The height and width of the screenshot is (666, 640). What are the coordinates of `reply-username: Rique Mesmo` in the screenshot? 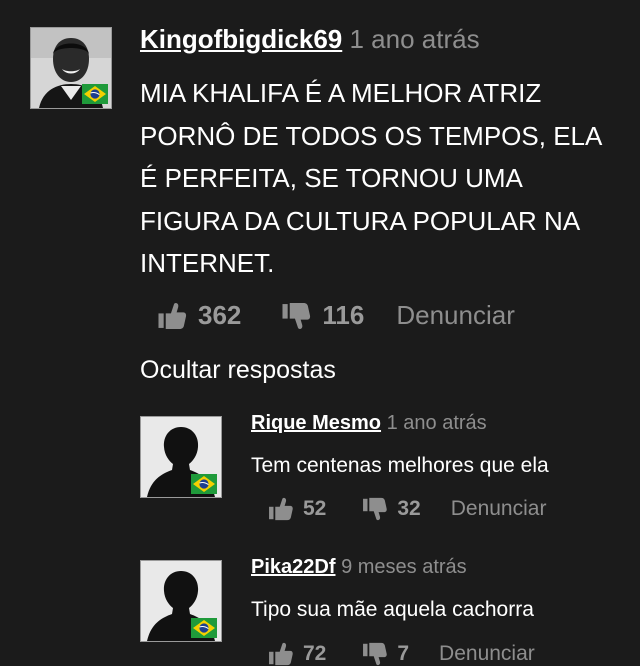 It's located at (316, 423).